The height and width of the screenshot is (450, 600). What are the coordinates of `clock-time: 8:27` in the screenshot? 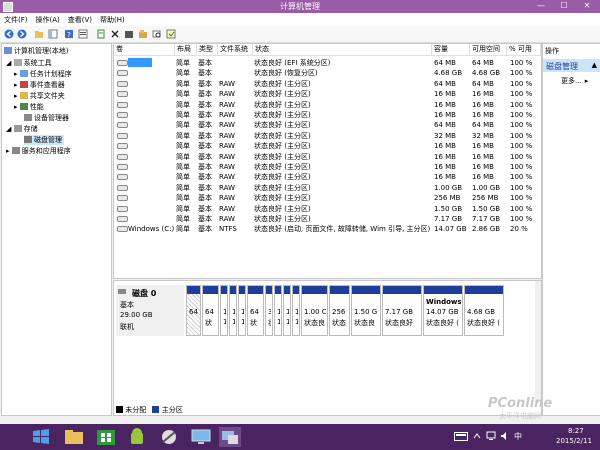 It's located at (576, 431).